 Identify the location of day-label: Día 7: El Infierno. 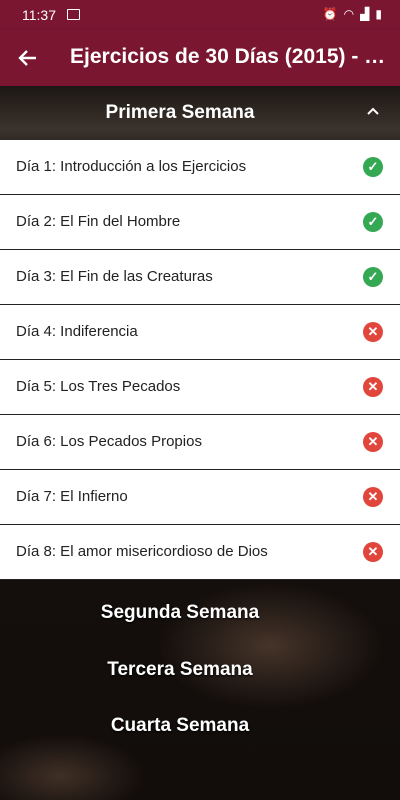
(72, 496).